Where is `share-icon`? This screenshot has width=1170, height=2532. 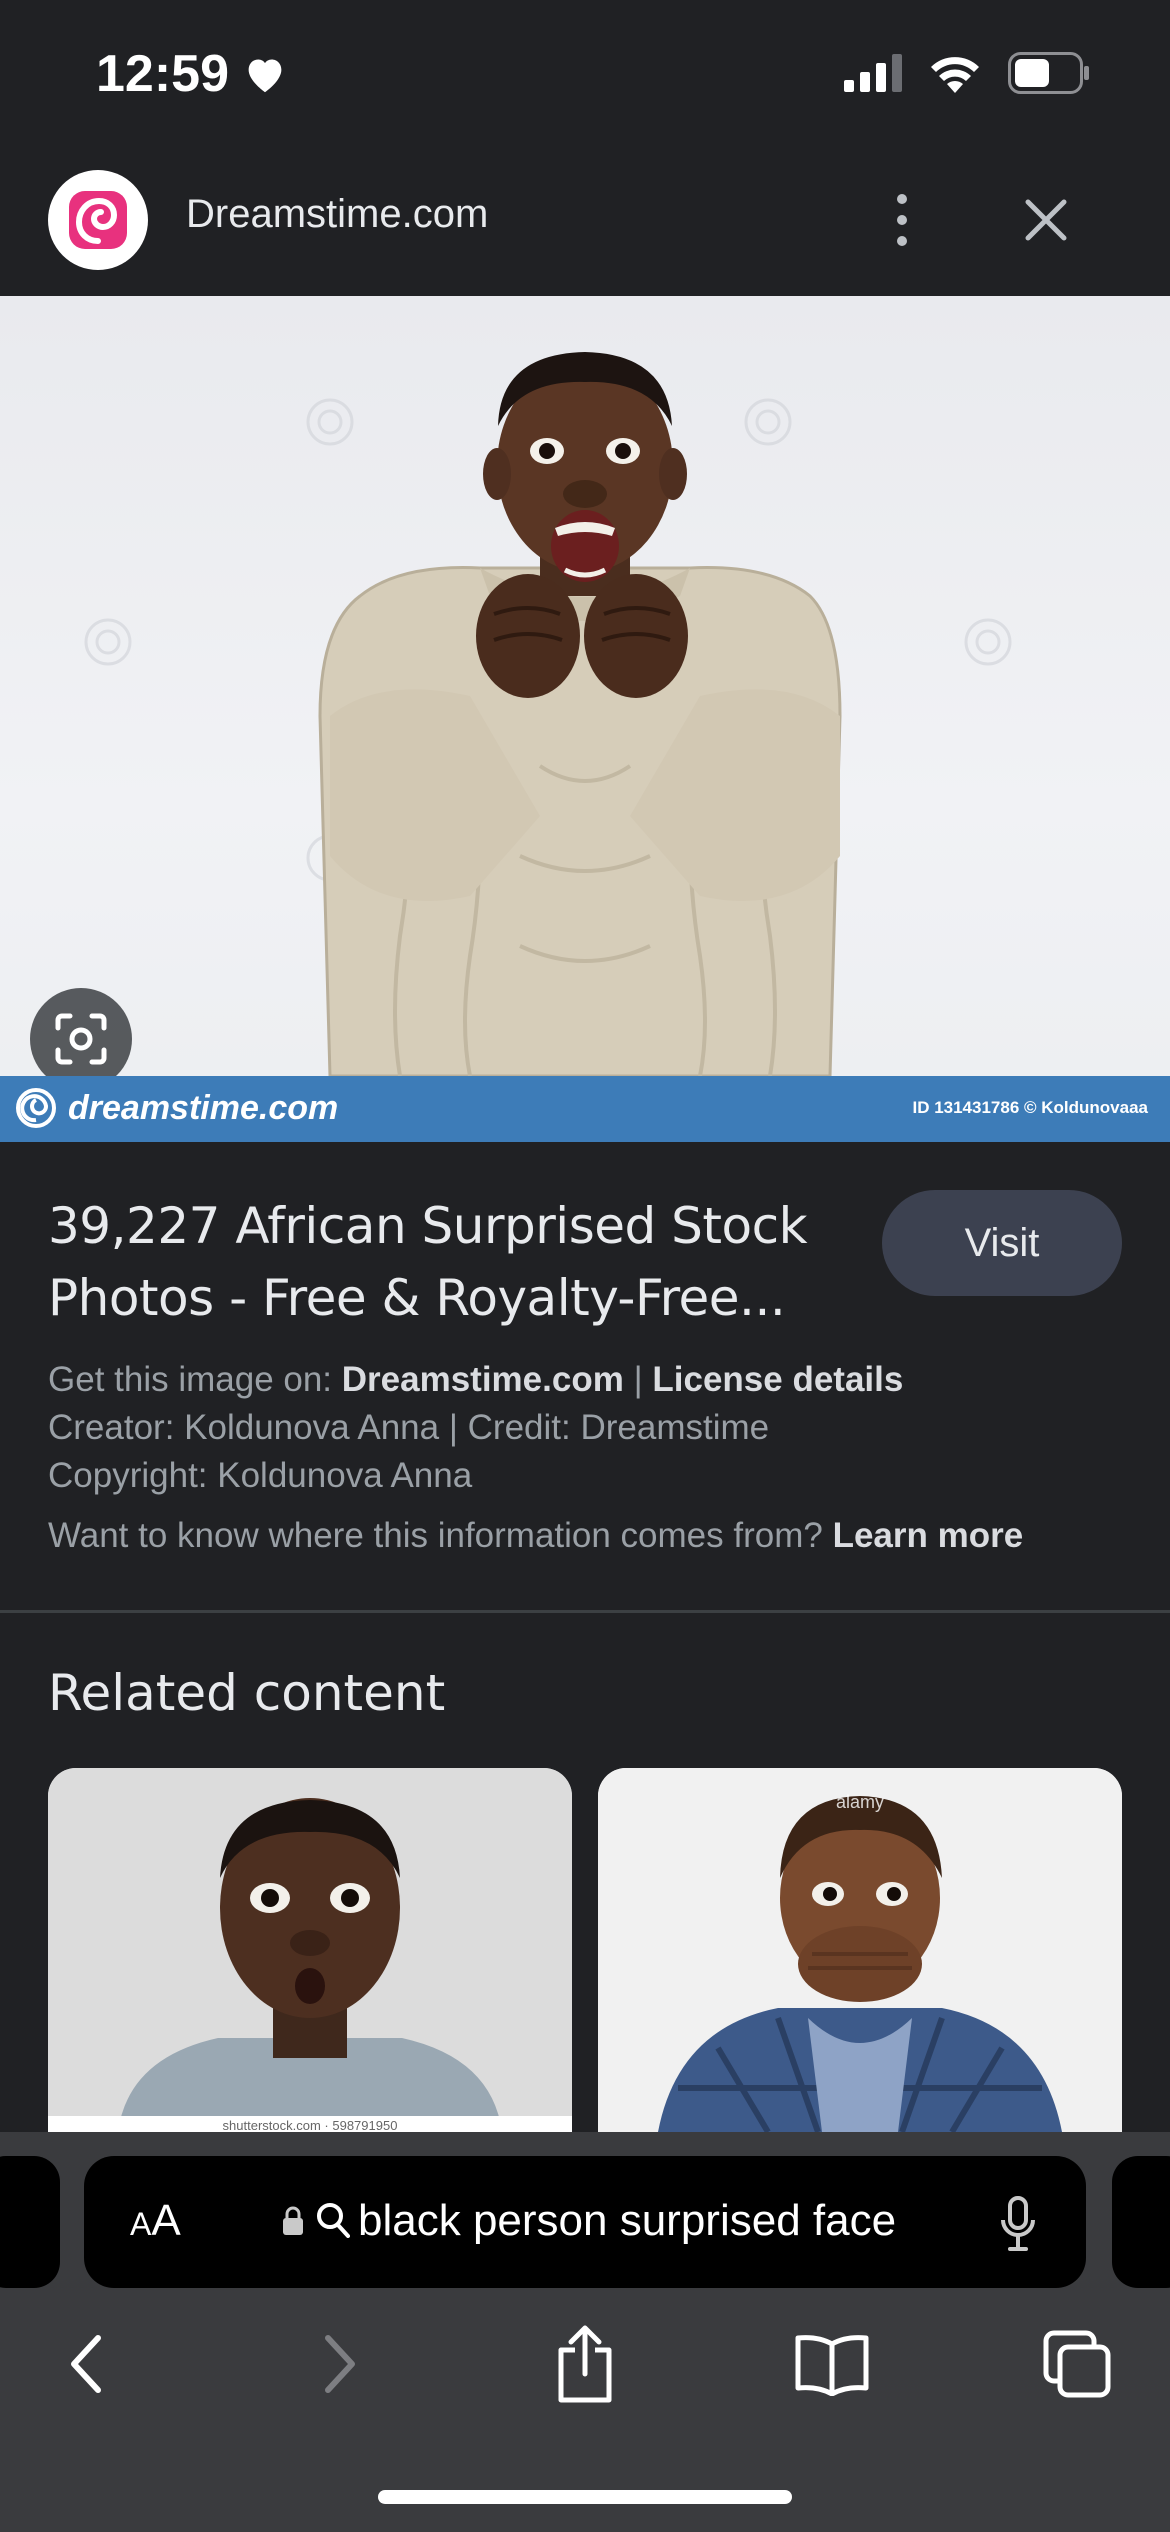
share-icon is located at coordinates (585, 2364).